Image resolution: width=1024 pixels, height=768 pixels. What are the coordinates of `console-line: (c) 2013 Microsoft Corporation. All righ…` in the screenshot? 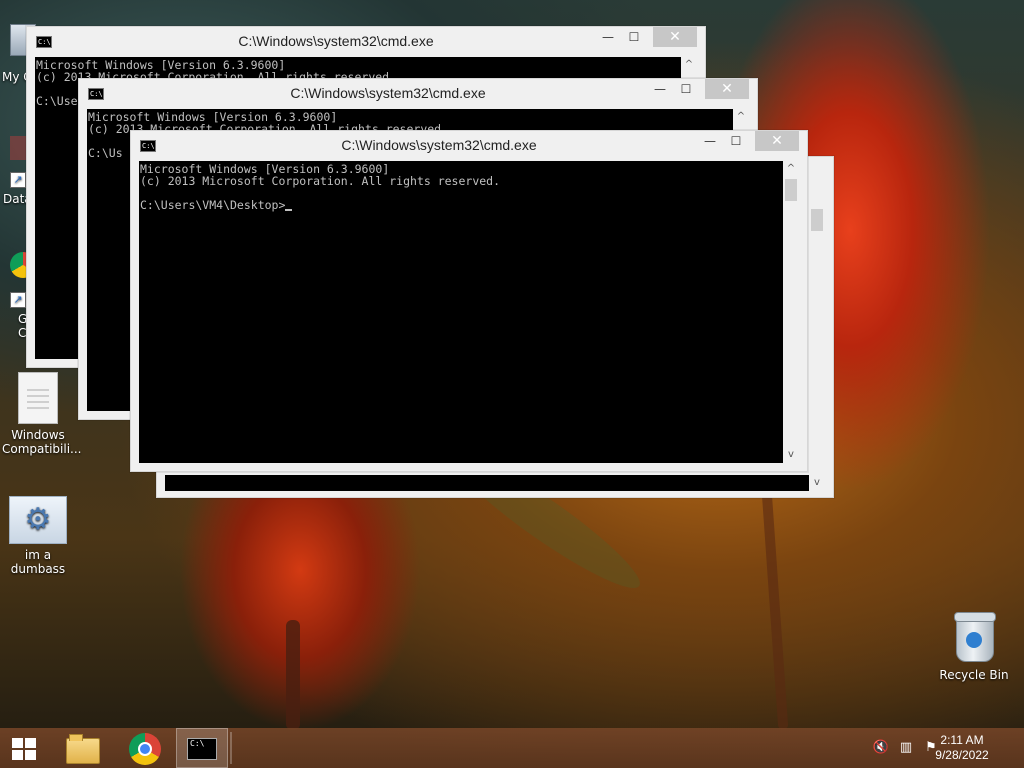 It's located at (320, 181).